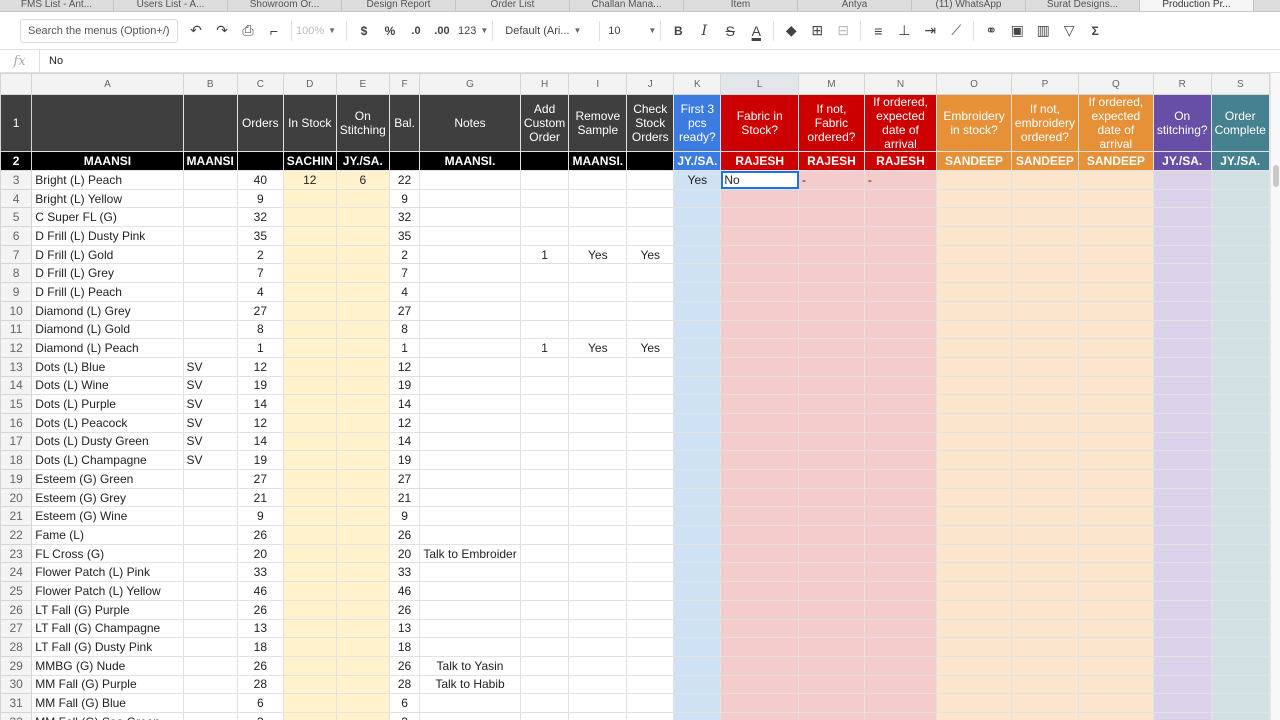 The width and height of the screenshot is (1280, 720). I want to click on cell-a: Dots (L) Dusty Green, so click(107, 441).